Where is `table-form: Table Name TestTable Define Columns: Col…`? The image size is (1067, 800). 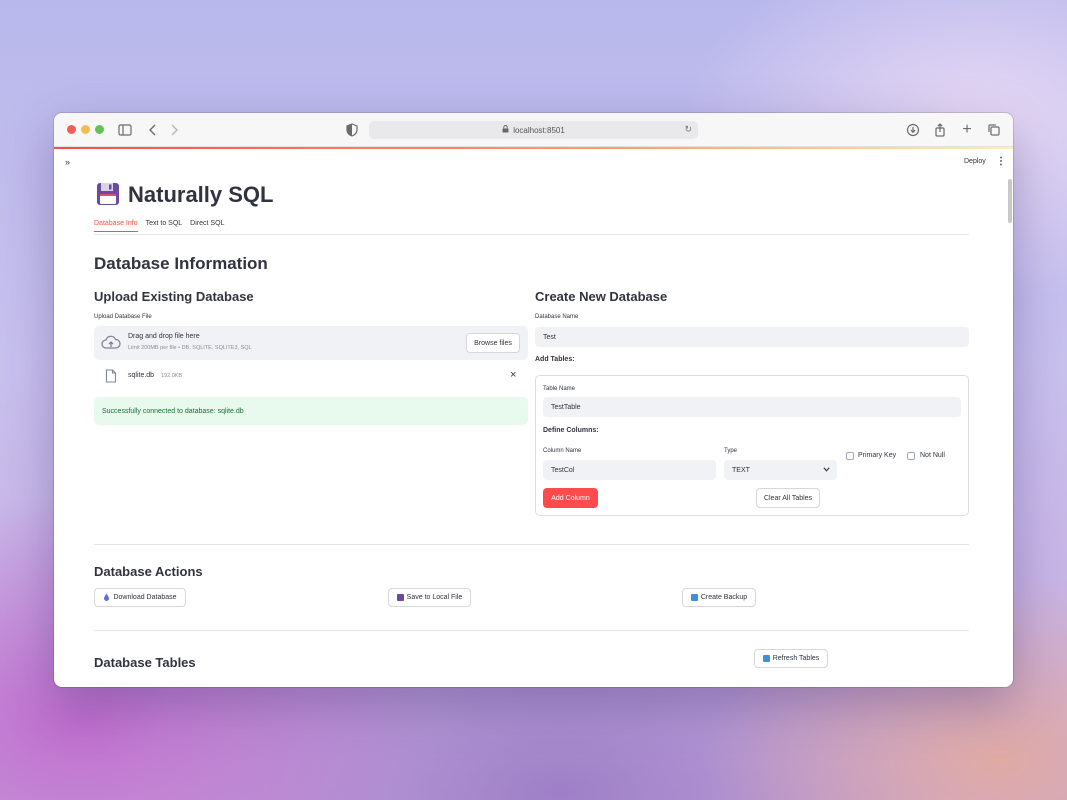
table-form: Table Name TestTable Define Columns: Col… is located at coordinates (752, 445).